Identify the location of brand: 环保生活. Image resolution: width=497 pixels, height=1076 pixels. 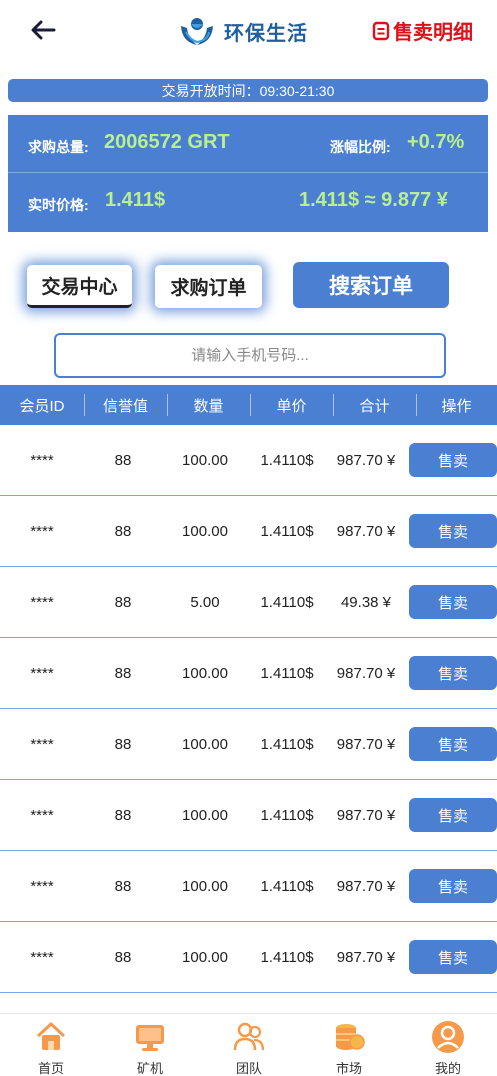
(243, 31).